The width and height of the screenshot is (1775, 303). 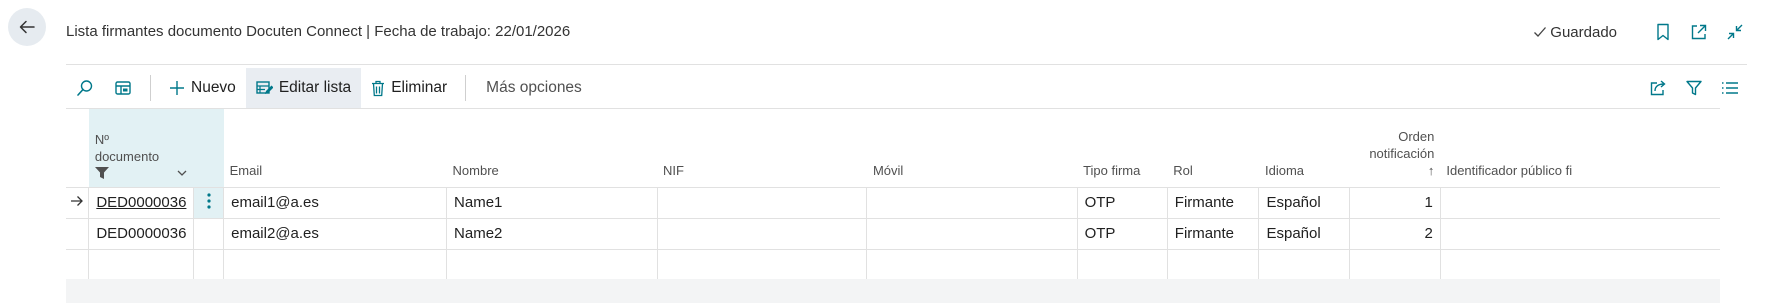 I want to click on chevron-down-icon, so click(x=182, y=173).